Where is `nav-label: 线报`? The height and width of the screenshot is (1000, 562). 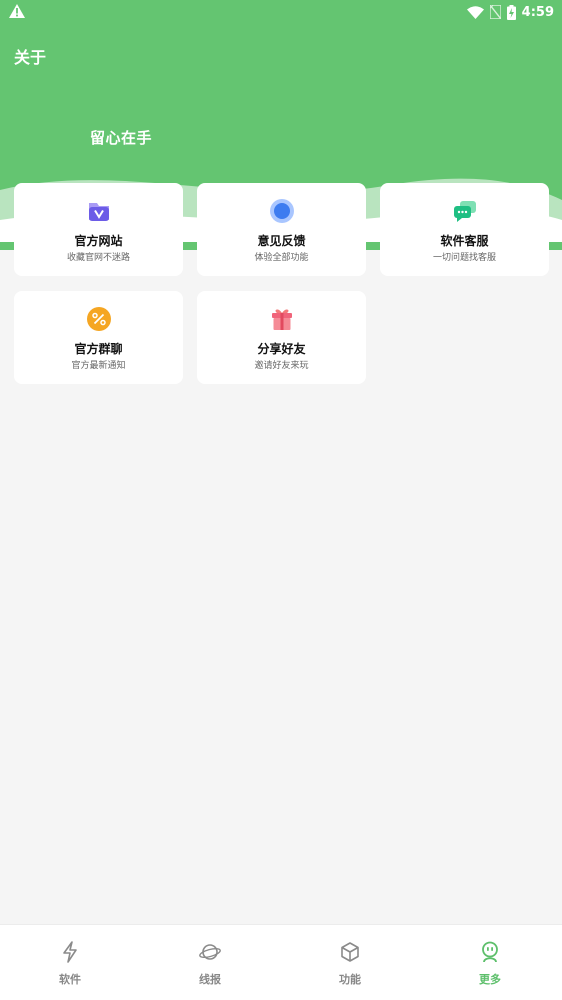
nav-label: 线报 is located at coordinates (210, 979).